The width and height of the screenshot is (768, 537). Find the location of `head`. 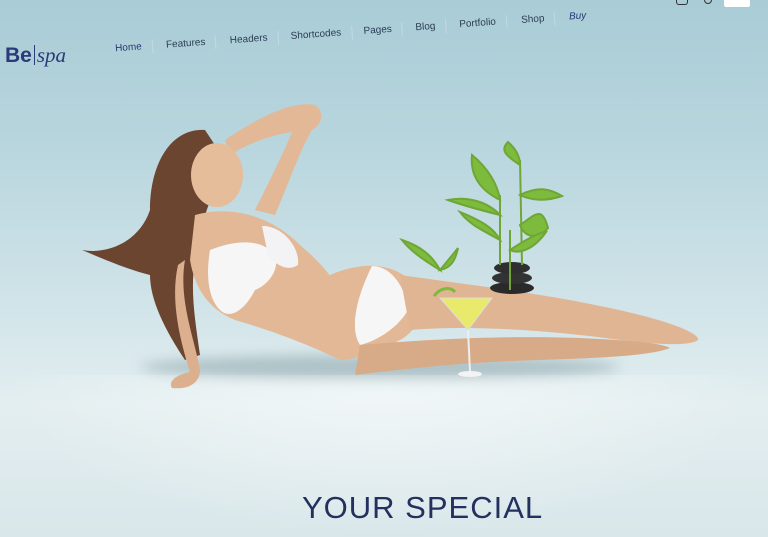

head is located at coordinates (217, 175).